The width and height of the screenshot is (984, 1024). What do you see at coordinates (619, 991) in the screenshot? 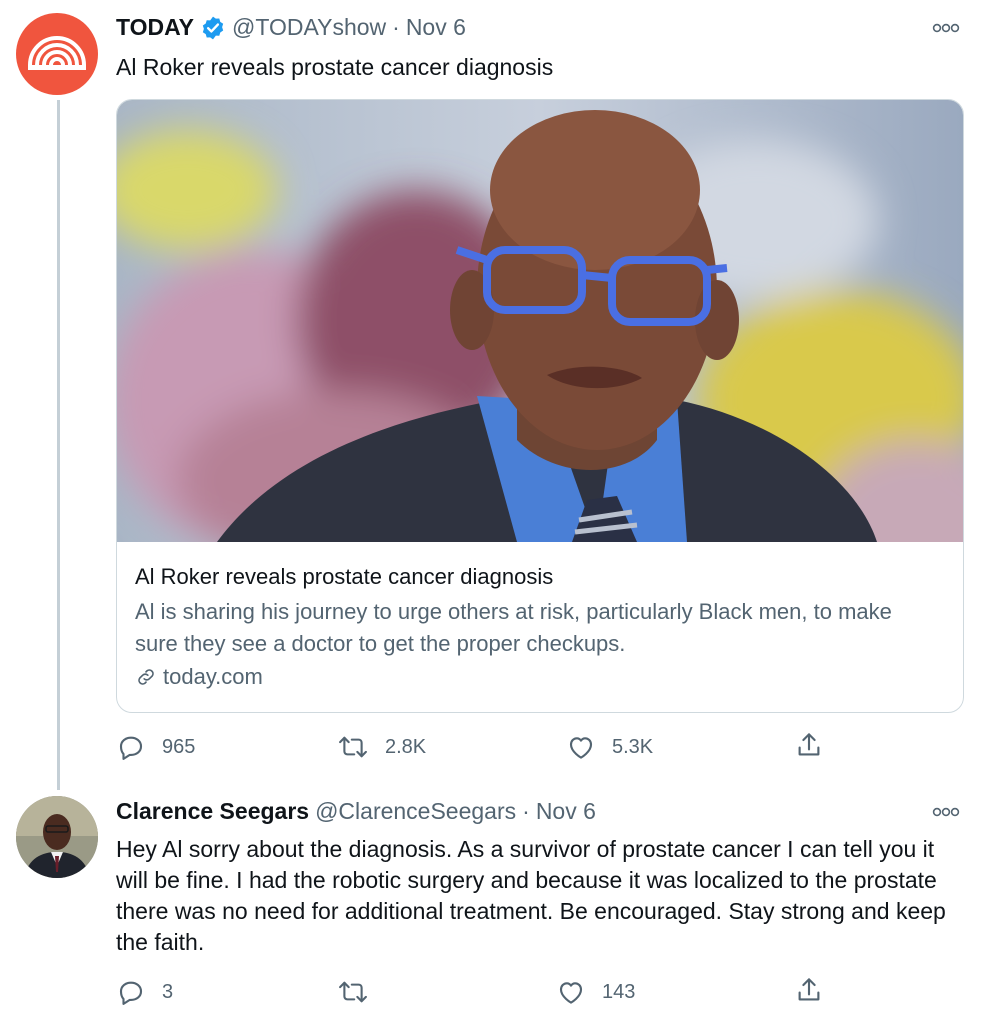
I see `like-count: 143` at bounding box center [619, 991].